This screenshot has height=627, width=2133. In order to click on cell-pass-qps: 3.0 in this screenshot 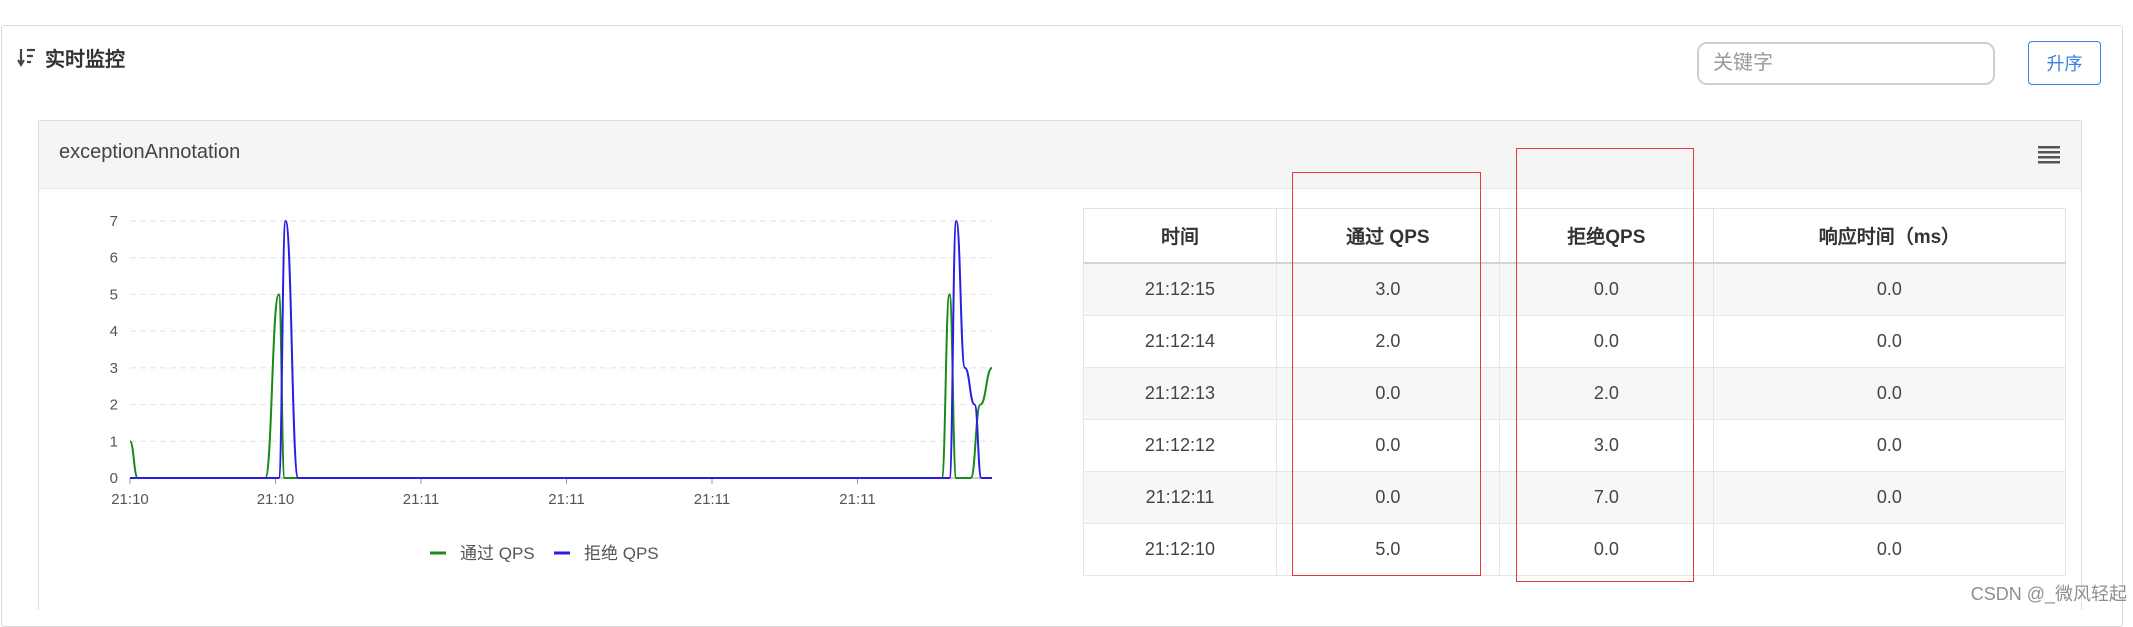, I will do `click(1387, 289)`.